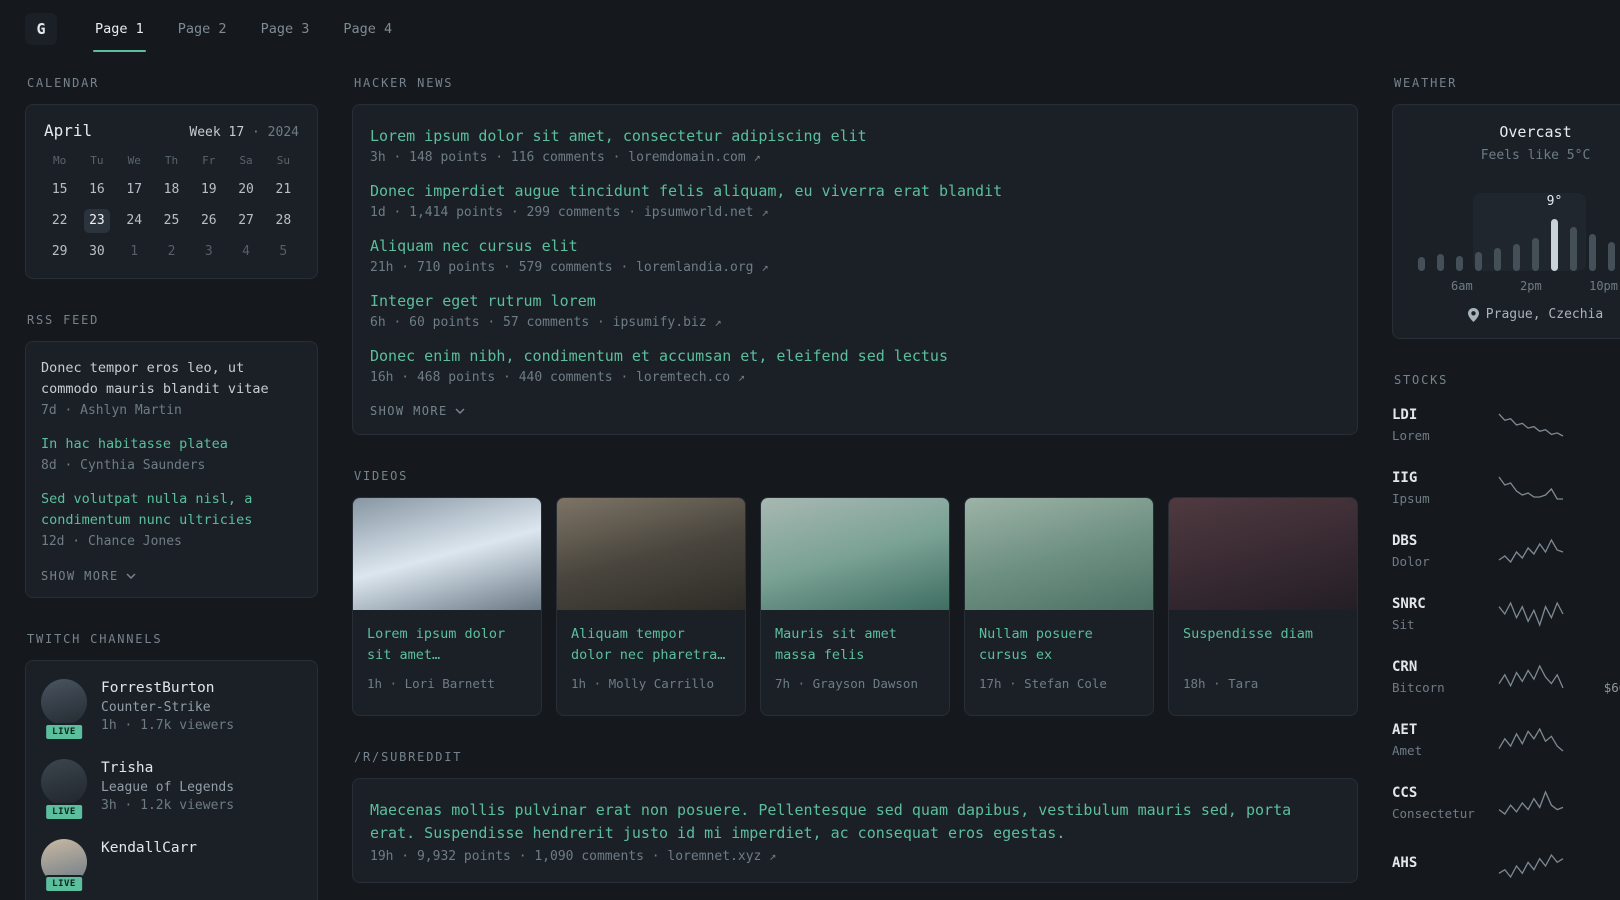 The width and height of the screenshot is (1620, 900). I want to click on calendar-day: 4, so click(245, 252).